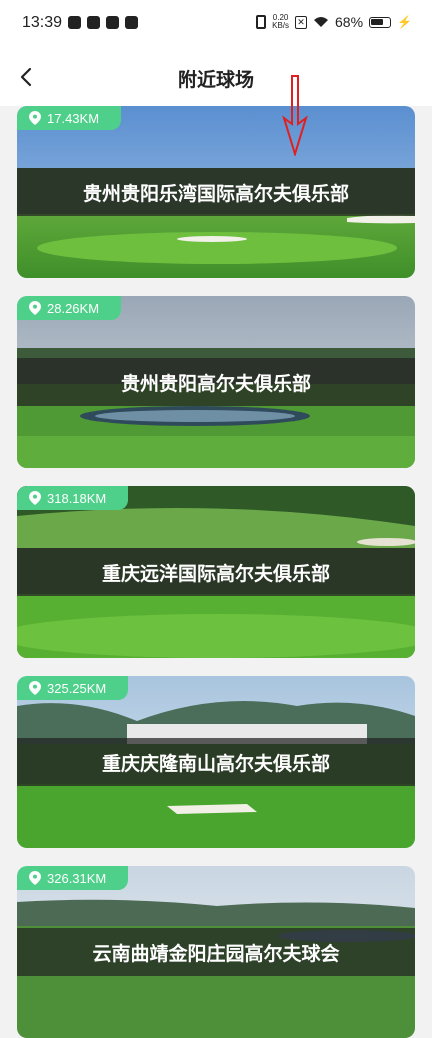 This screenshot has width=432, height=1038. Describe the element at coordinates (216, 25) in the screenshot. I see `status-bar: 13:39 0.20 KB/s ✕ 68% ⚡` at that location.